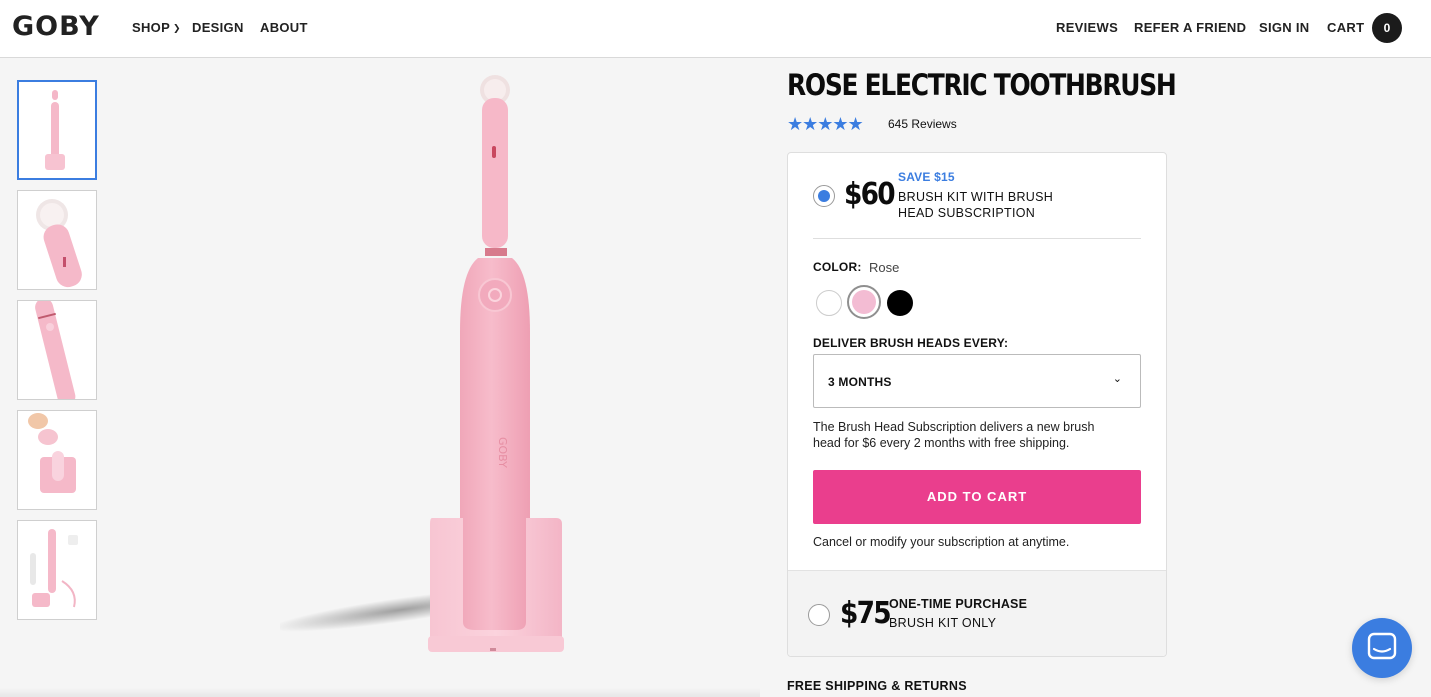  I want to click on save-label: SAVE $15, so click(926, 177).